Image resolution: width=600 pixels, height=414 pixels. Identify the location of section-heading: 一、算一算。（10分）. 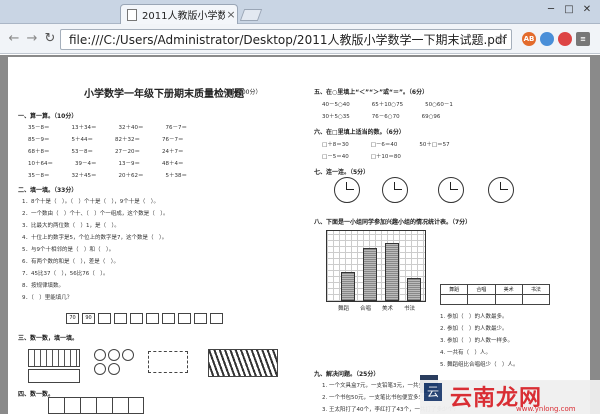
(48, 116).